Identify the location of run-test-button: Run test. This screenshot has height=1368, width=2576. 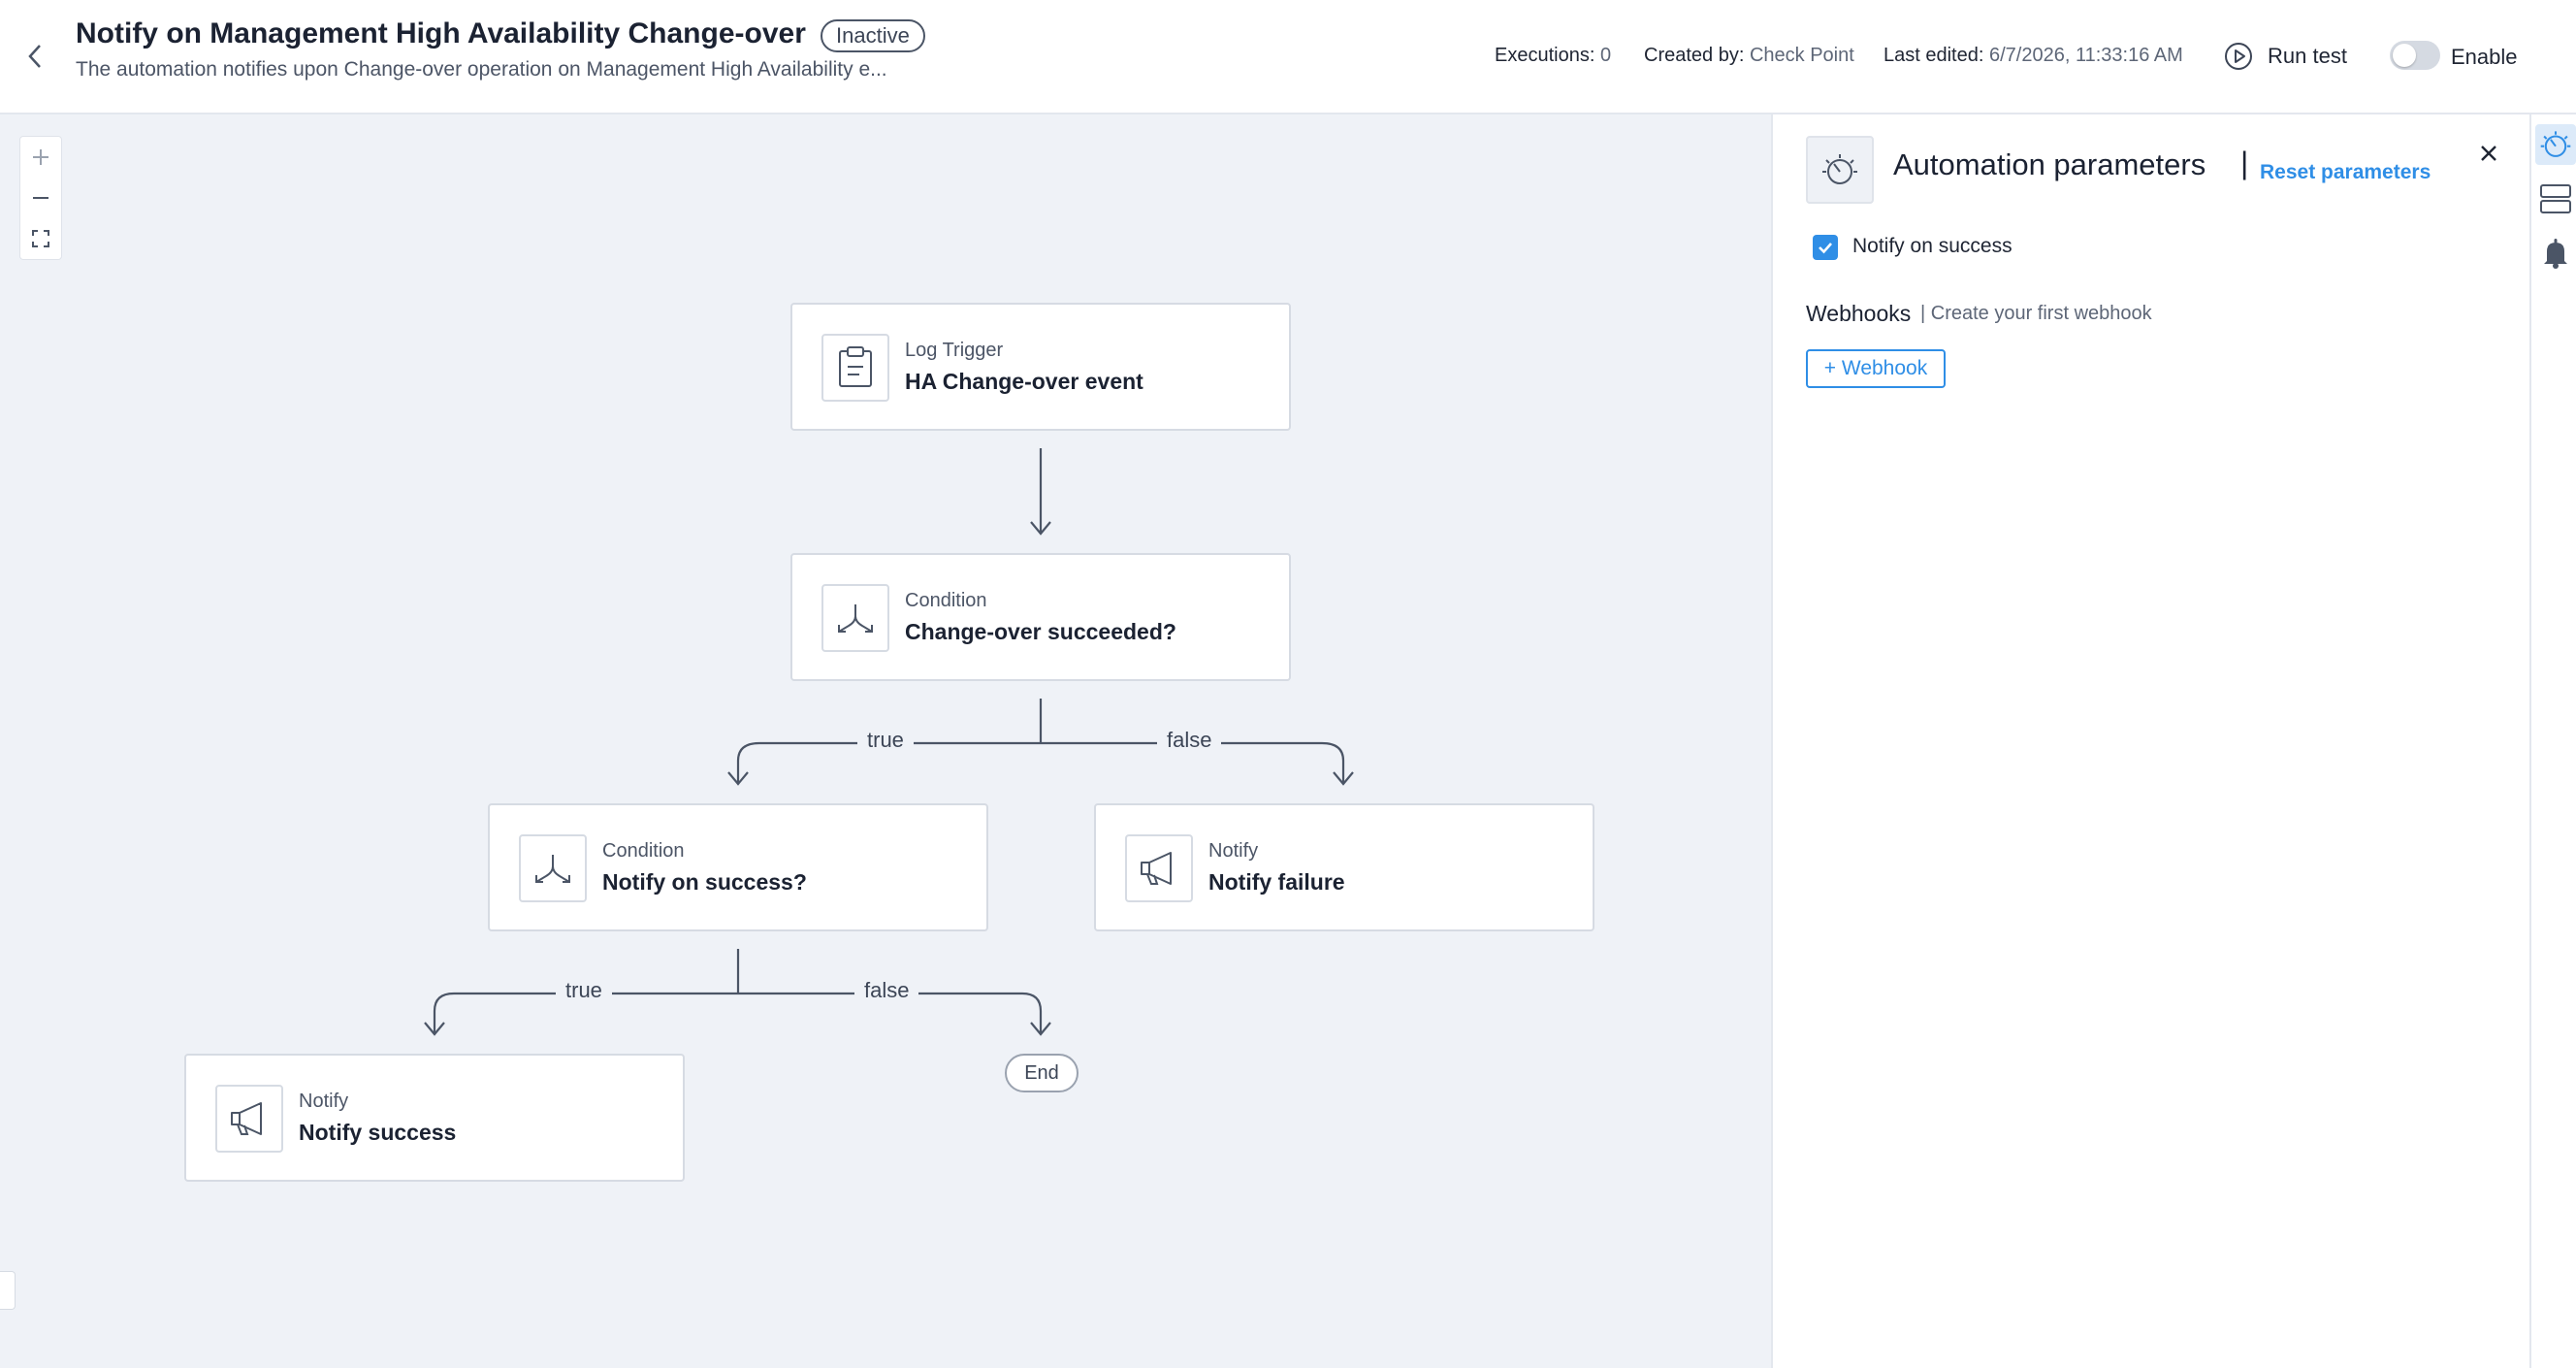
(2285, 56).